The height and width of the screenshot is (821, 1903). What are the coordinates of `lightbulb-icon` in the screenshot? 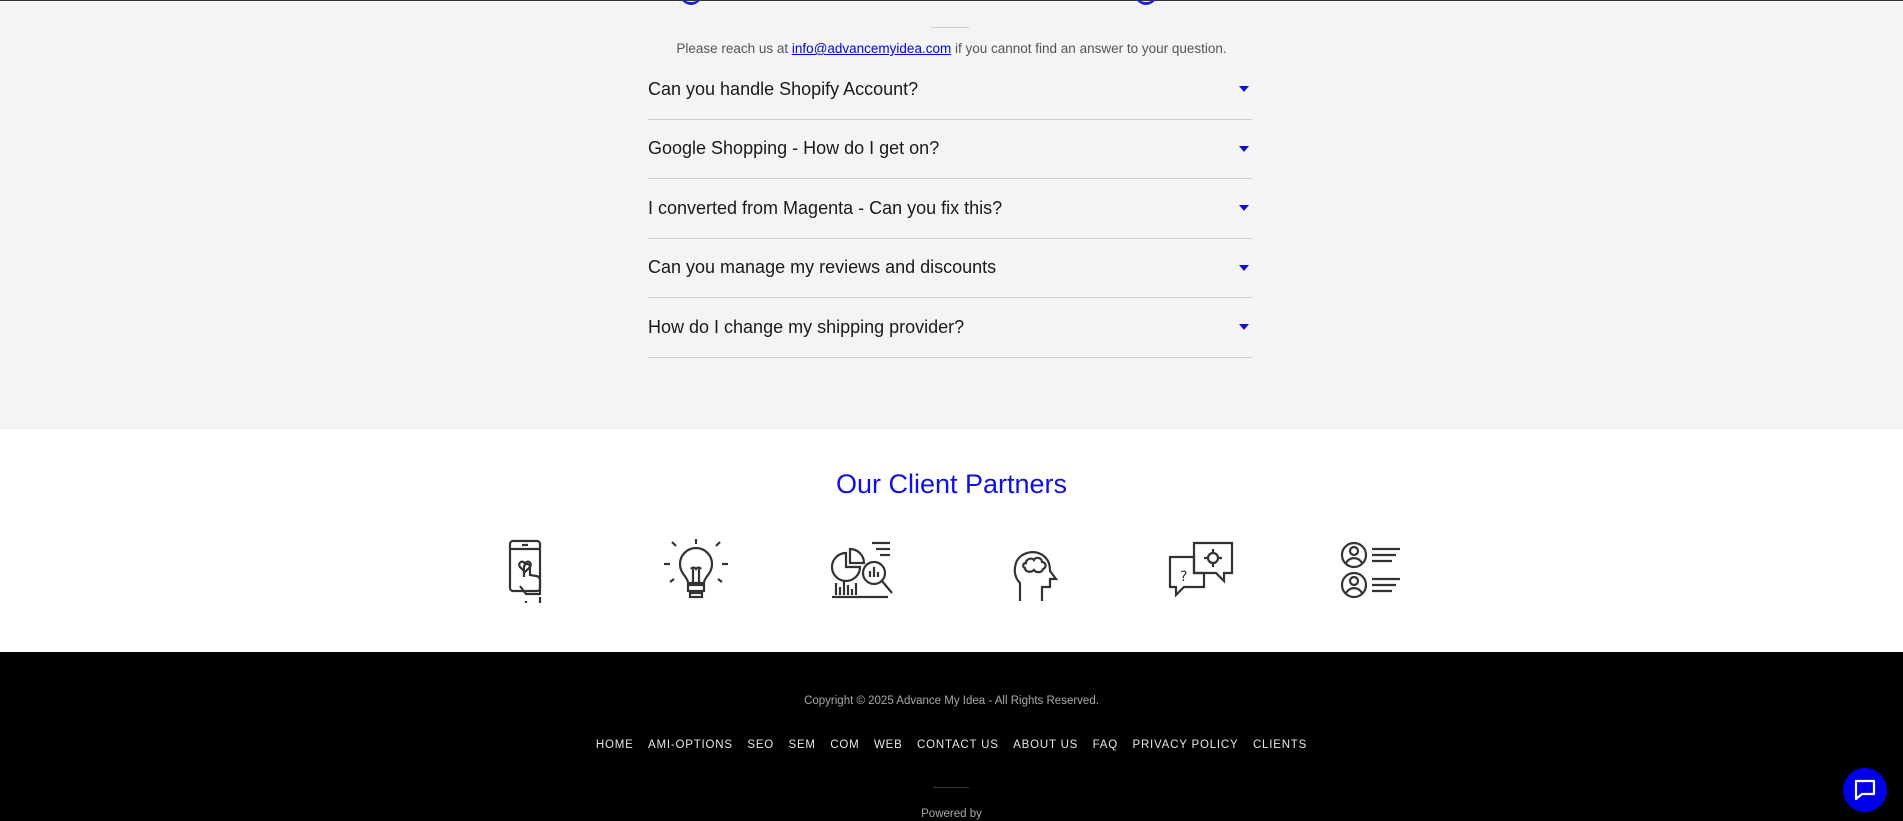 It's located at (696, 572).